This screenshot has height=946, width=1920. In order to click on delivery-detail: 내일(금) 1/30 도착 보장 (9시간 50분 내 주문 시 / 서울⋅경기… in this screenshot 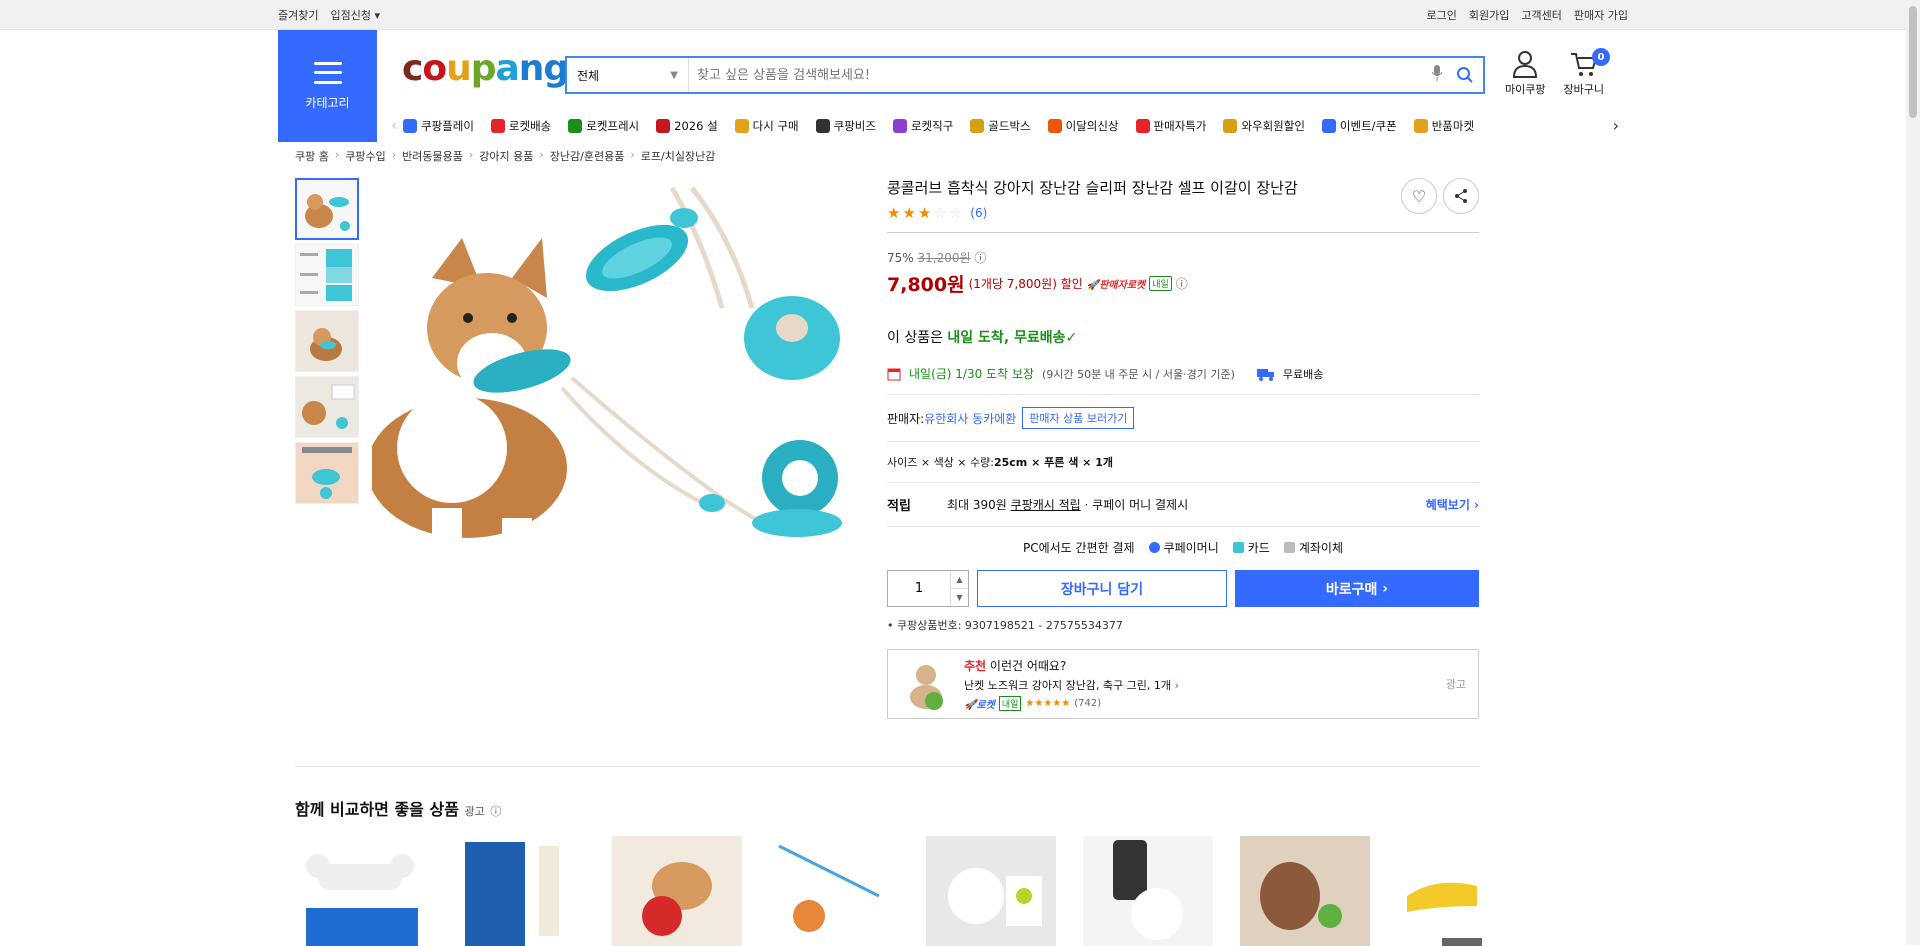, I will do `click(1183, 373)`.